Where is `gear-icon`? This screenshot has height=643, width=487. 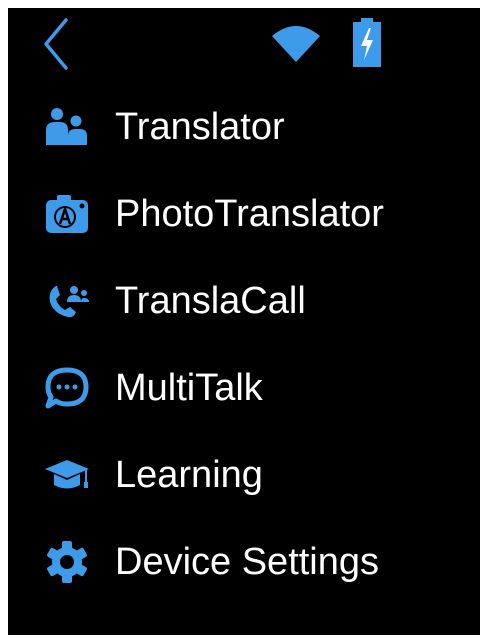 gear-icon is located at coordinates (67, 562).